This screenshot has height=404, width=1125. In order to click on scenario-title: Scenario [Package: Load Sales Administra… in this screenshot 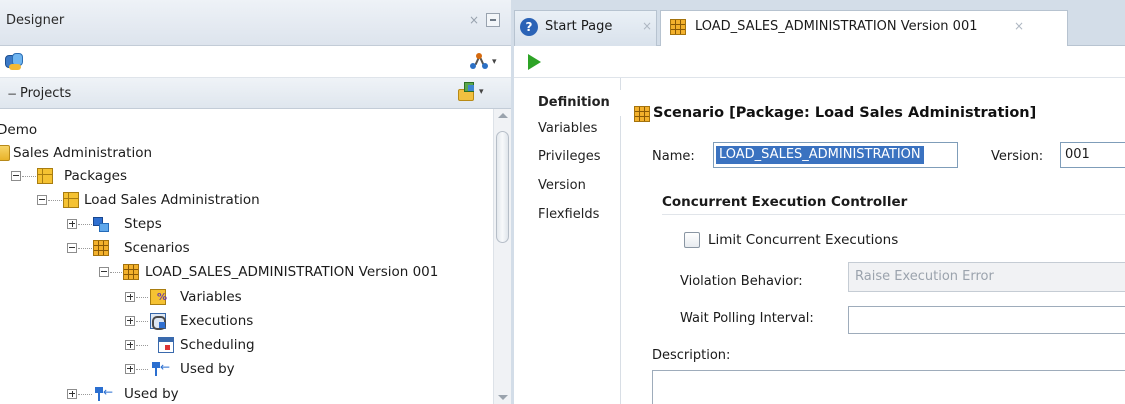, I will do `click(845, 113)`.